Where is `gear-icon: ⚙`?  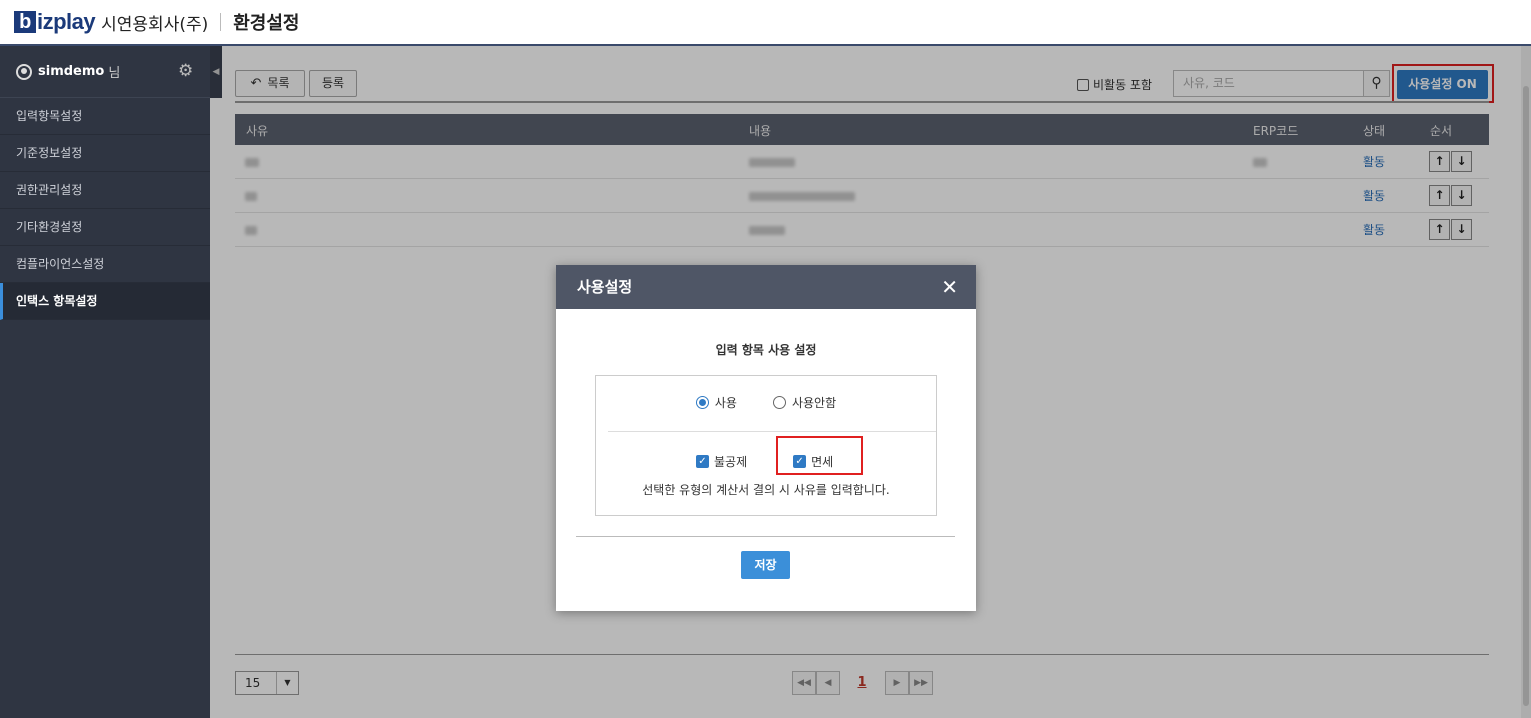 gear-icon: ⚙ is located at coordinates (186, 71).